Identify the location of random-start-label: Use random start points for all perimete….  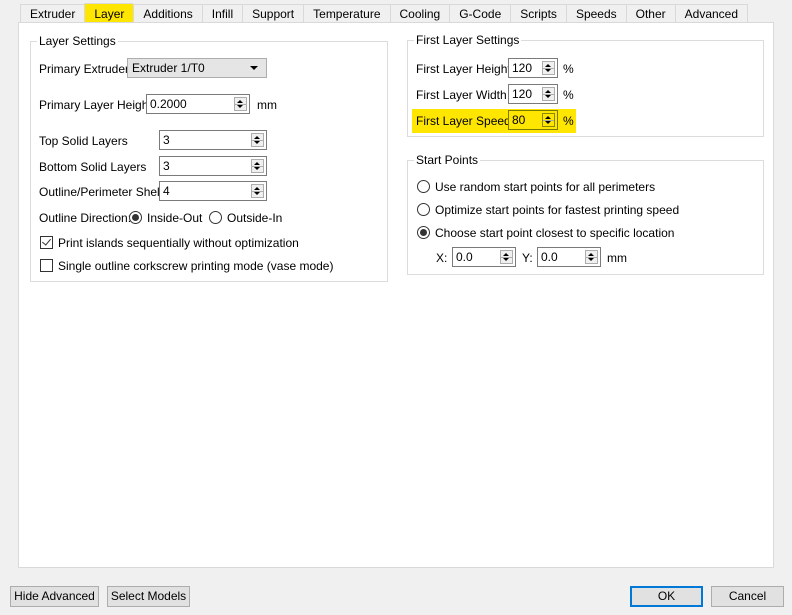
(545, 187).